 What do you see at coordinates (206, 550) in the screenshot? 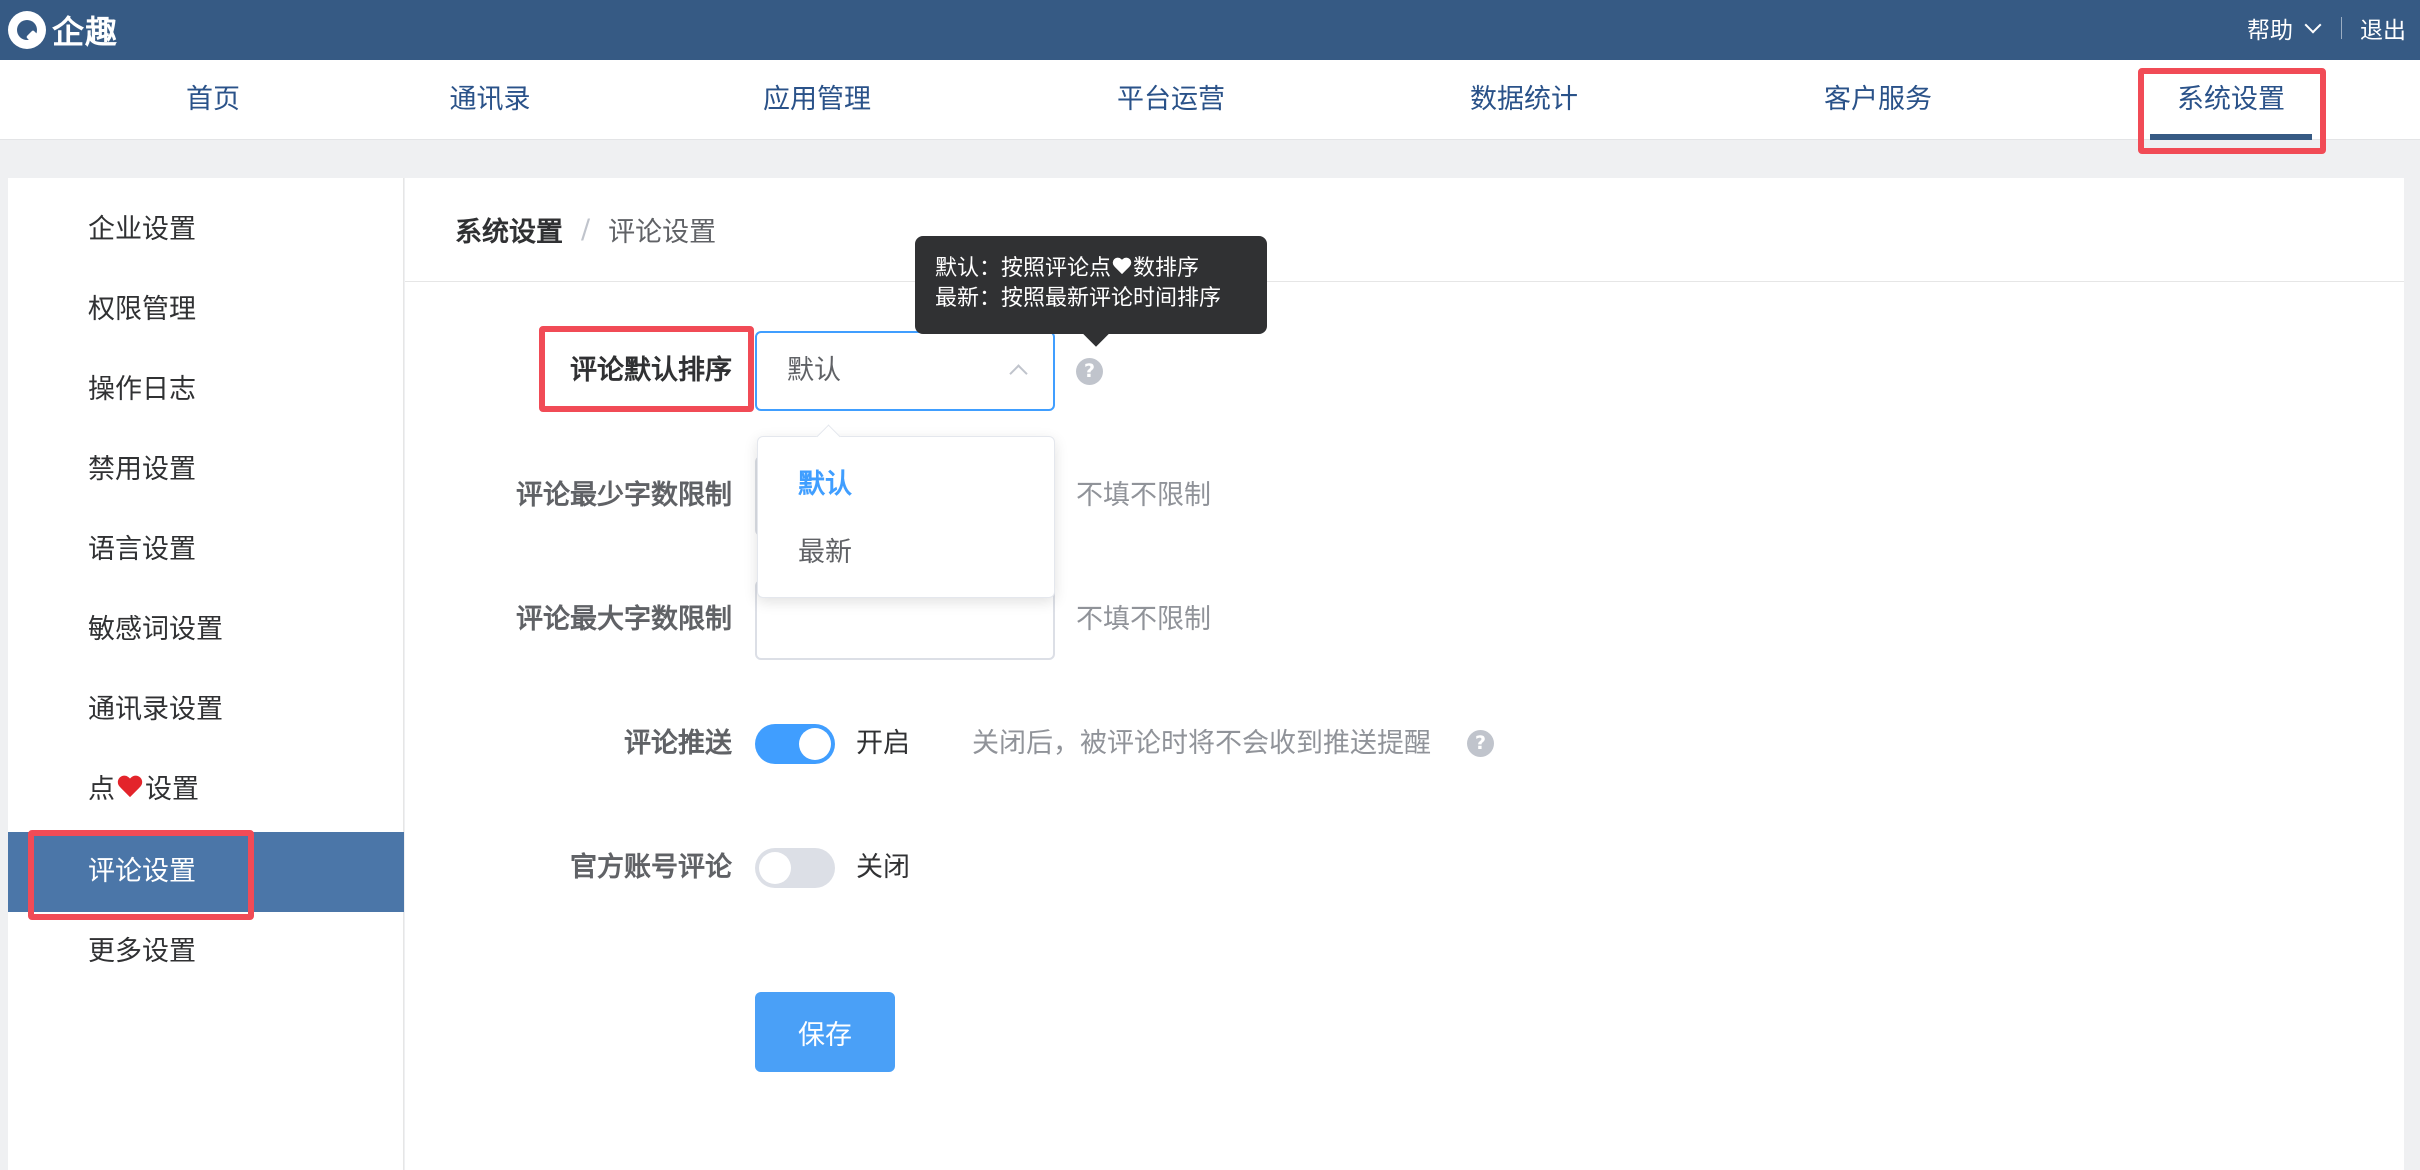
I see `sidebar-item-language: 语言设置` at bounding box center [206, 550].